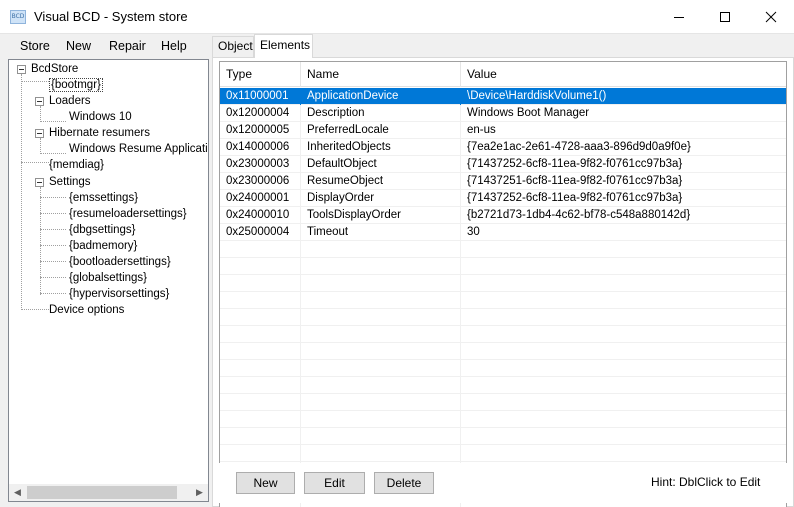 The height and width of the screenshot is (507, 794). Describe the element at coordinates (381, 215) in the screenshot. I see `cell-name: ToolsDisplayOrder` at that location.